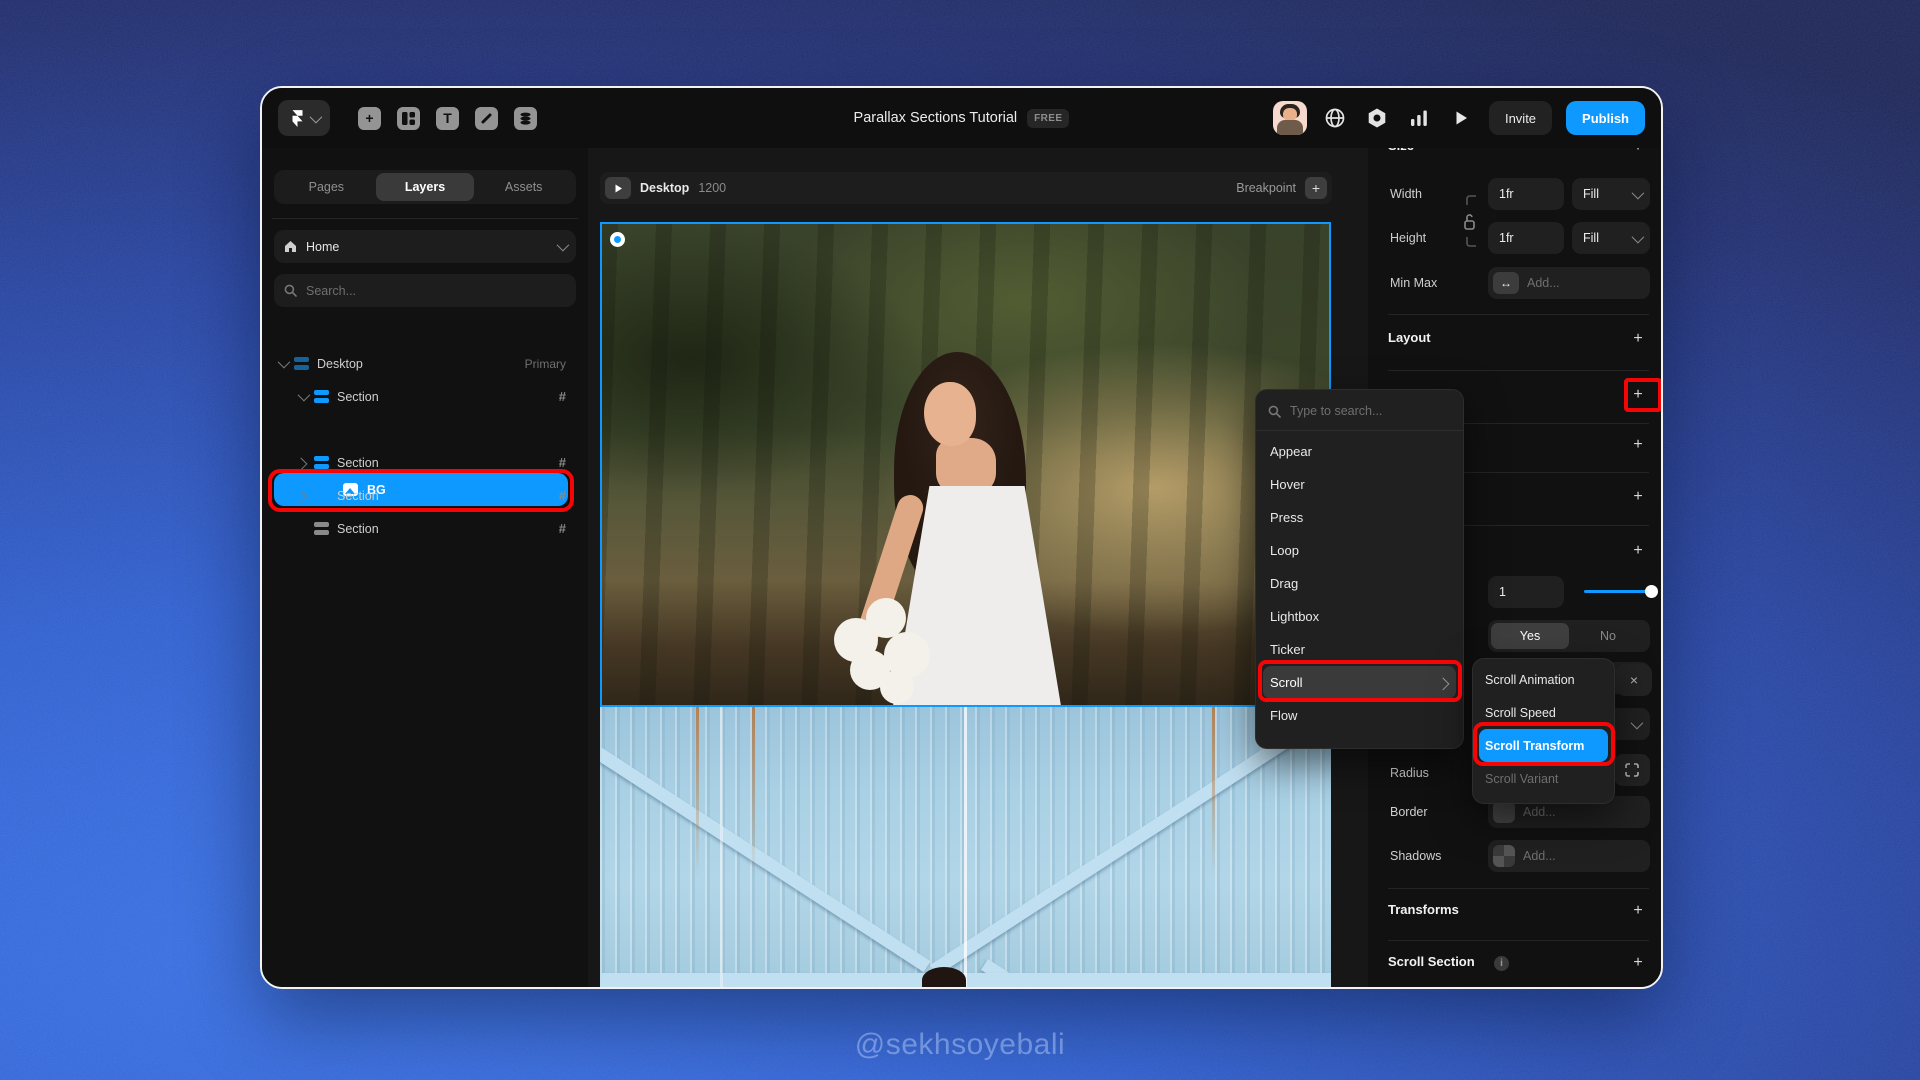  I want to click on height-value: 1fr, so click(1506, 238).